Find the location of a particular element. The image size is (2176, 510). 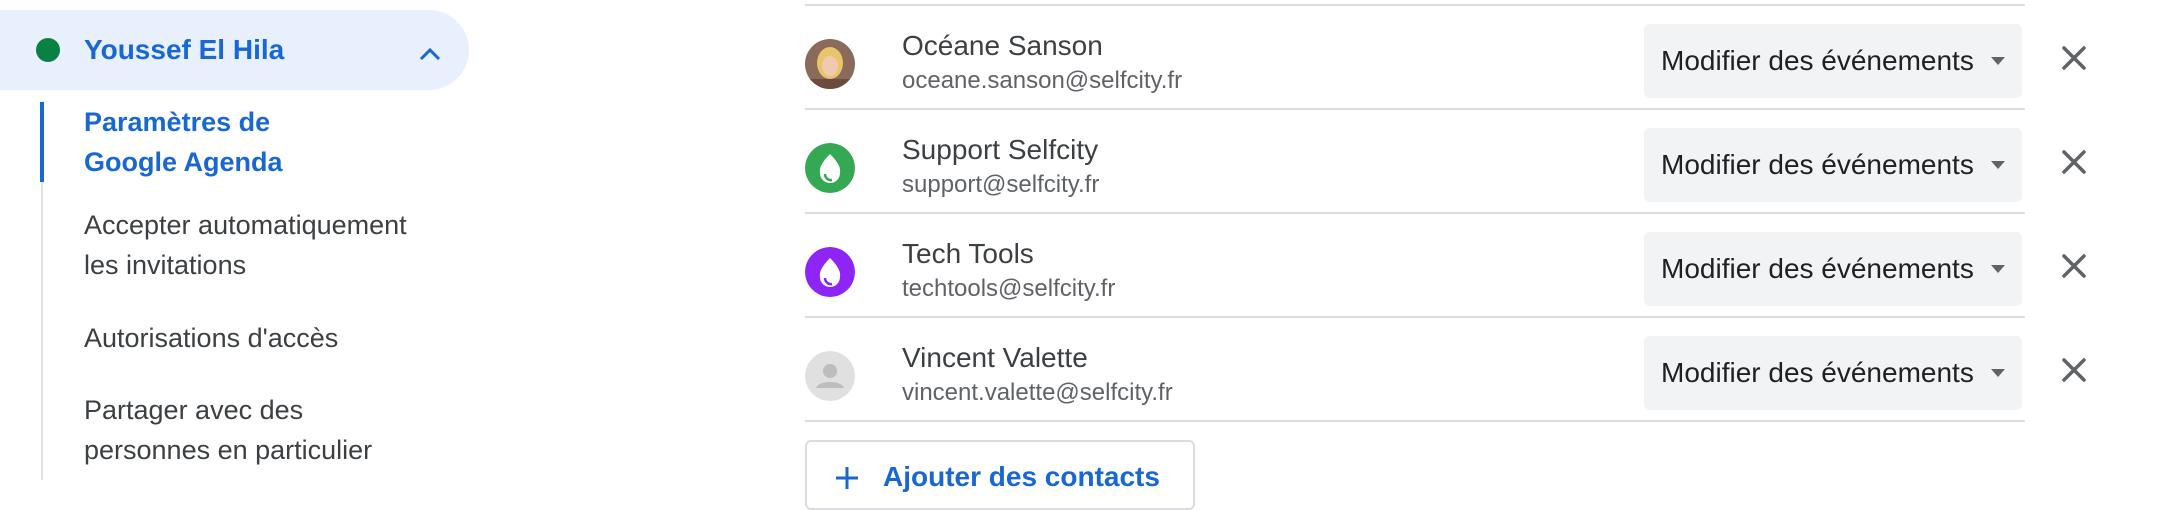

nav-item-label: Accepter automatiquement is located at coordinates (245, 225).